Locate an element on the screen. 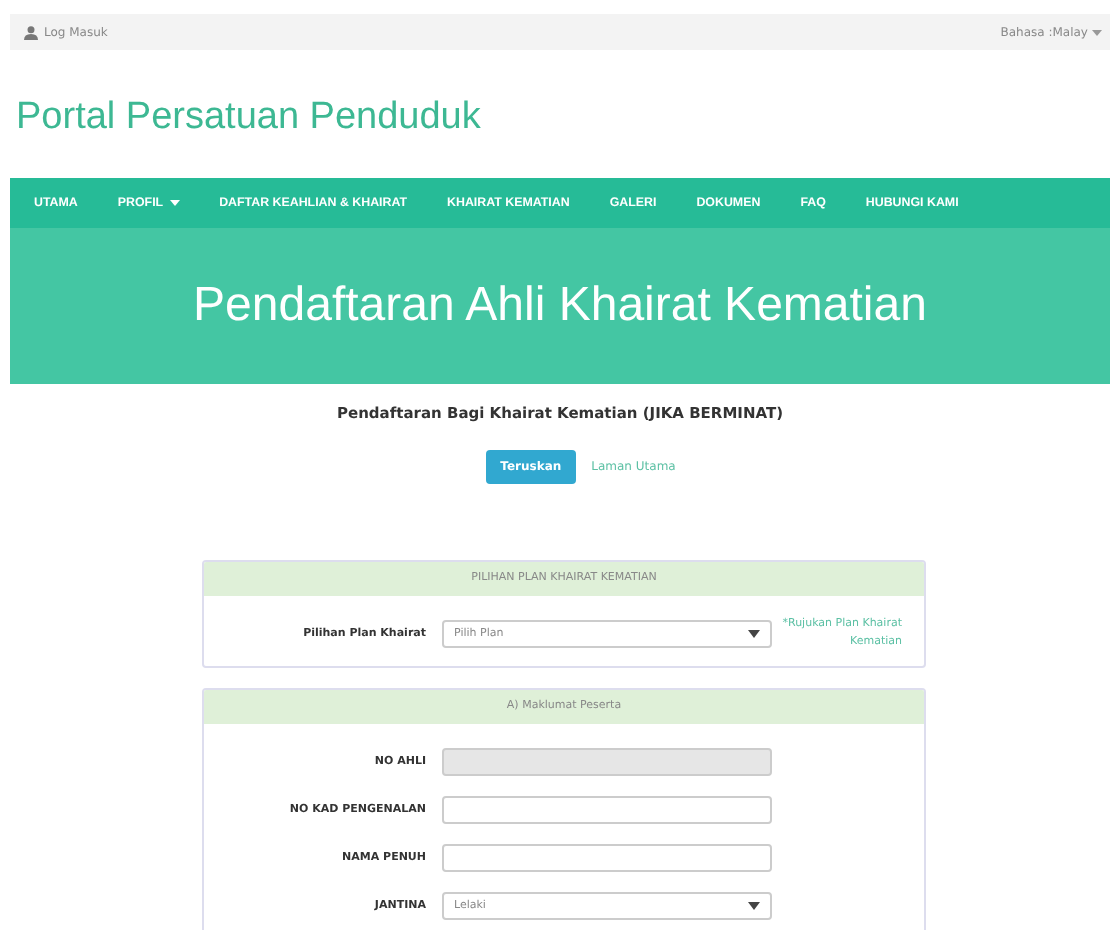 This screenshot has width=1110, height=930. user-icon is located at coordinates (31, 32).